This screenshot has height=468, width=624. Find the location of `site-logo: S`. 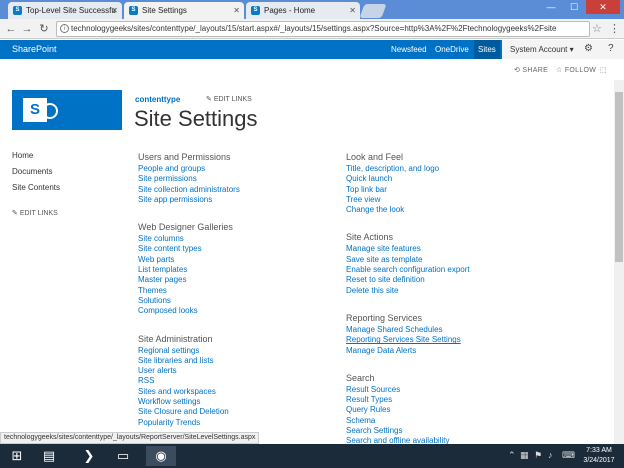

site-logo: S is located at coordinates (67, 110).